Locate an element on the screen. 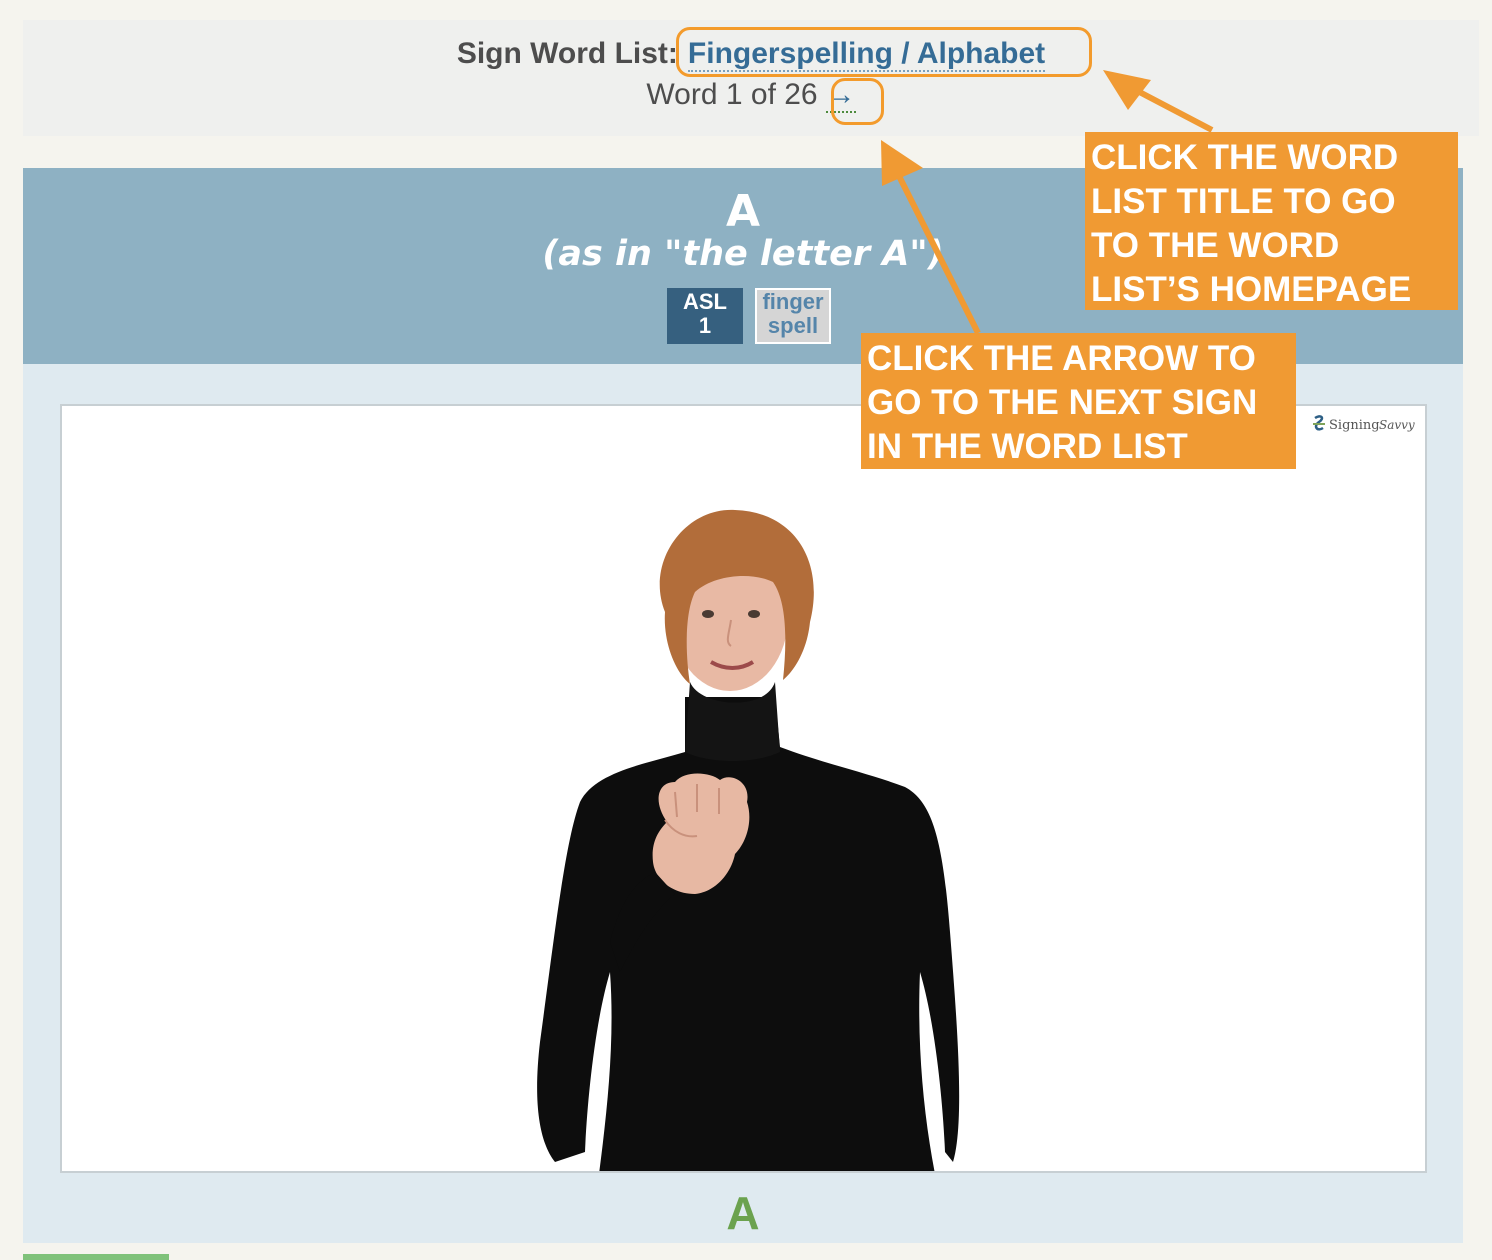  signing-savvy-logo: Signing Savvy is located at coordinates (1364, 424).